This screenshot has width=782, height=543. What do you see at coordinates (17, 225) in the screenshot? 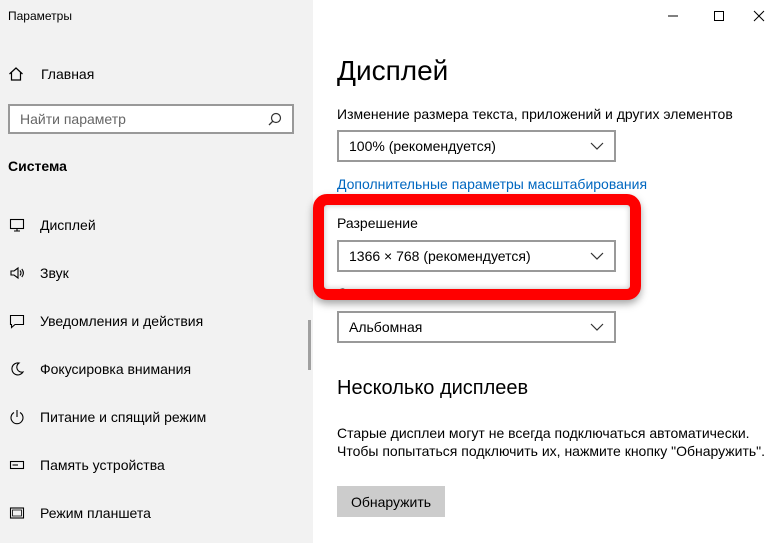
I see `monitor-icon` at bounding box center [17, 225].